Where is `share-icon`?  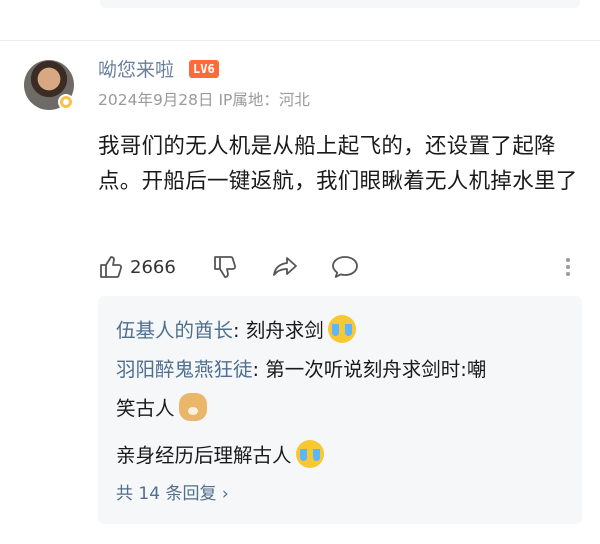 share-icon is located at coordinates (285, 266).